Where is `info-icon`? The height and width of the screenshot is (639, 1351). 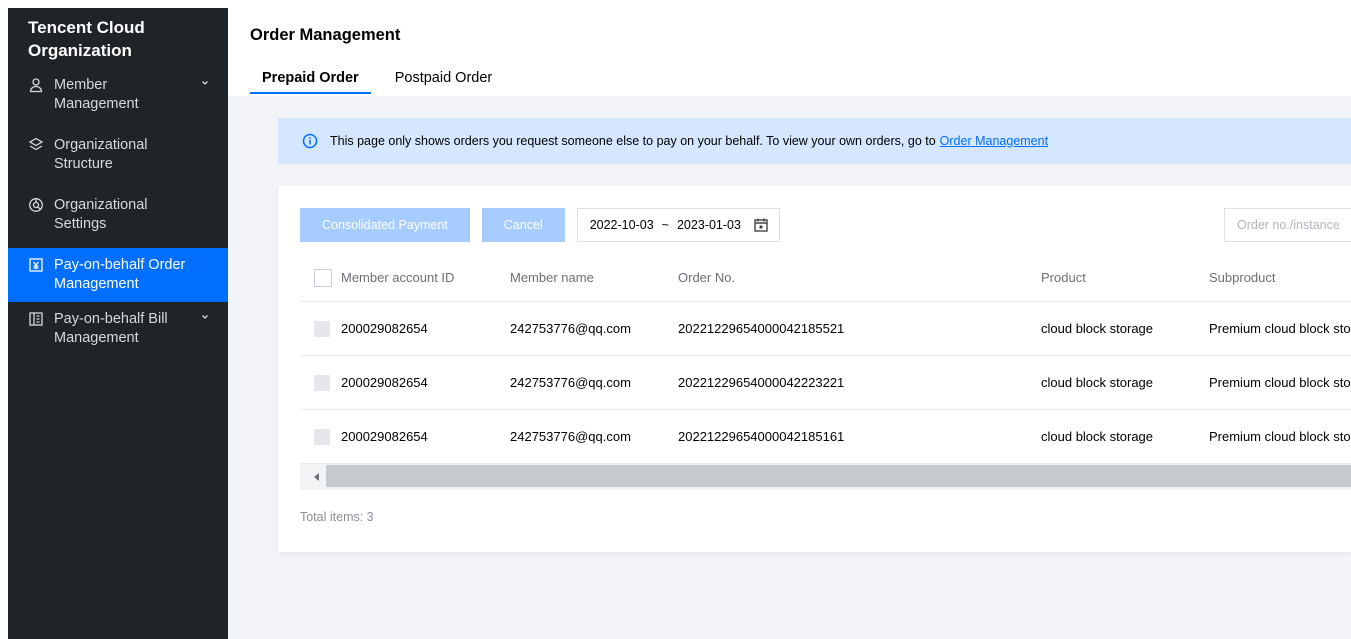
info-icon is located at coordinates (310, 141).